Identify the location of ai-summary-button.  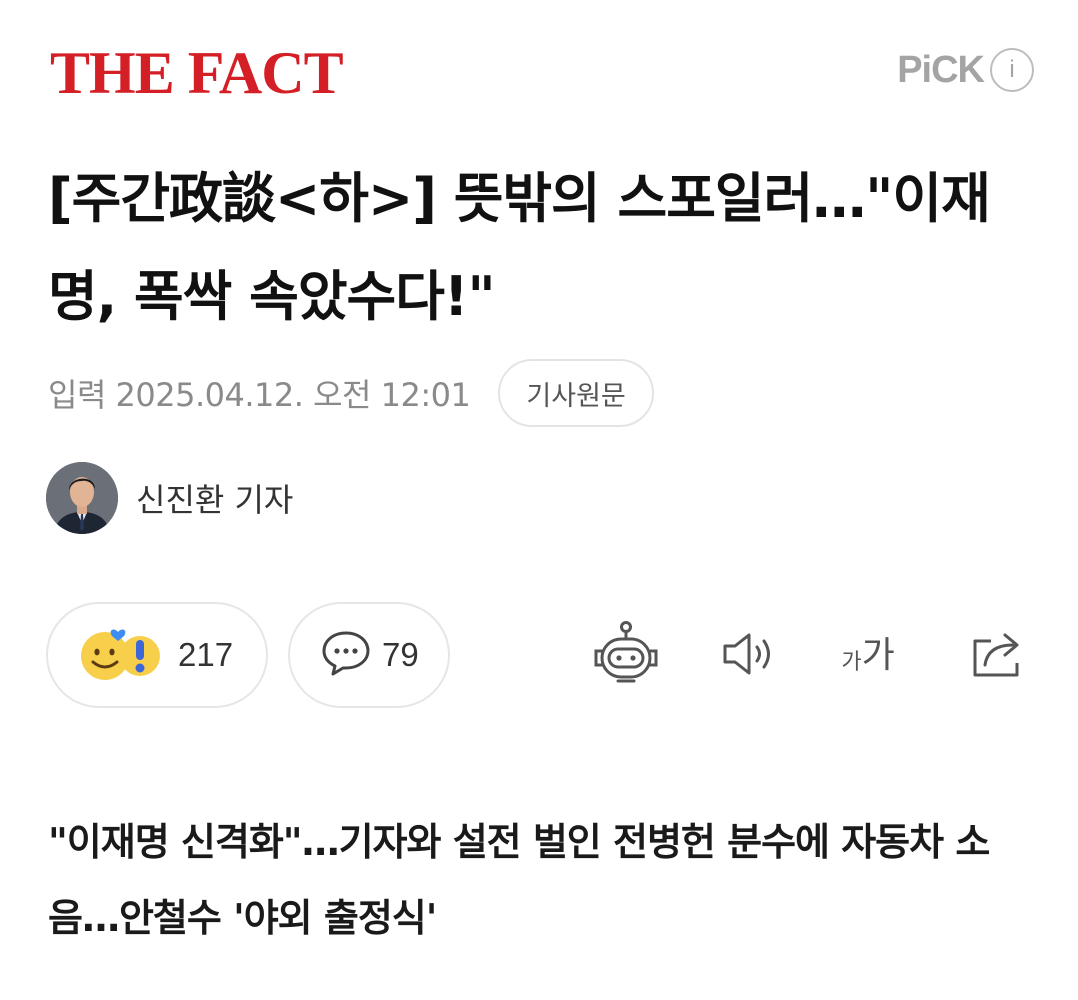
(626, 656).